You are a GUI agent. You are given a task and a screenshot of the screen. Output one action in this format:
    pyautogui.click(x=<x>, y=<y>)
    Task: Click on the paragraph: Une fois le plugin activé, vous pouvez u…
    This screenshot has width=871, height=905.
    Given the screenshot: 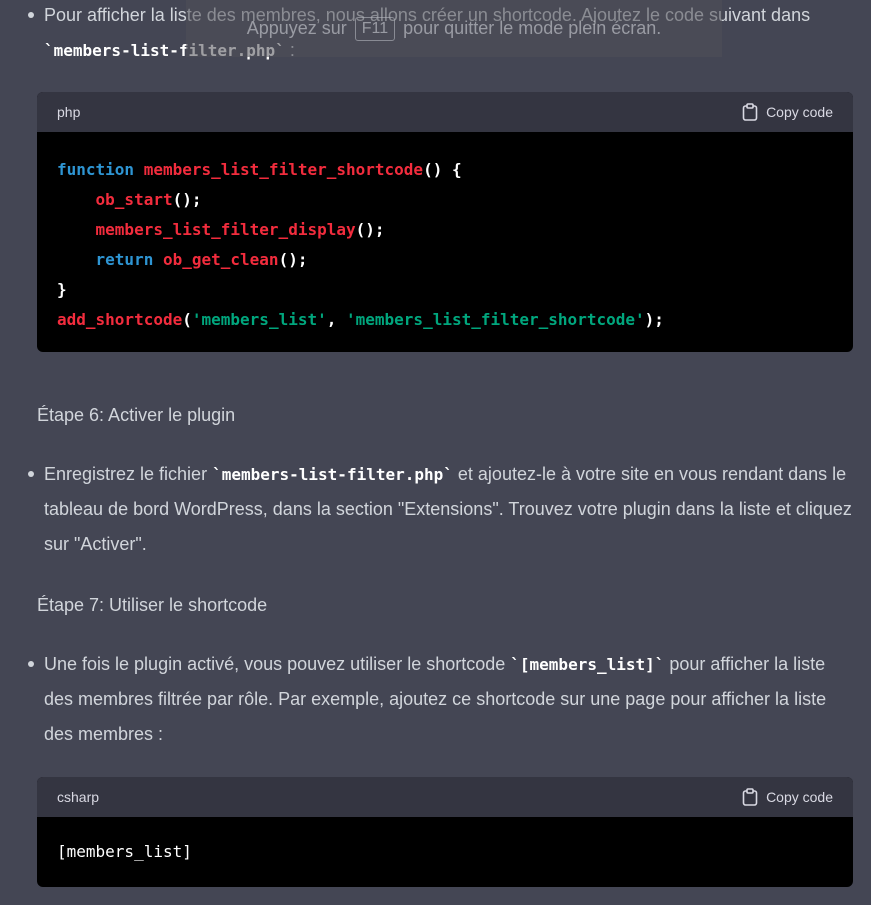 What is the action you would take?
    pyautogui.click(x=449, y=699)
    